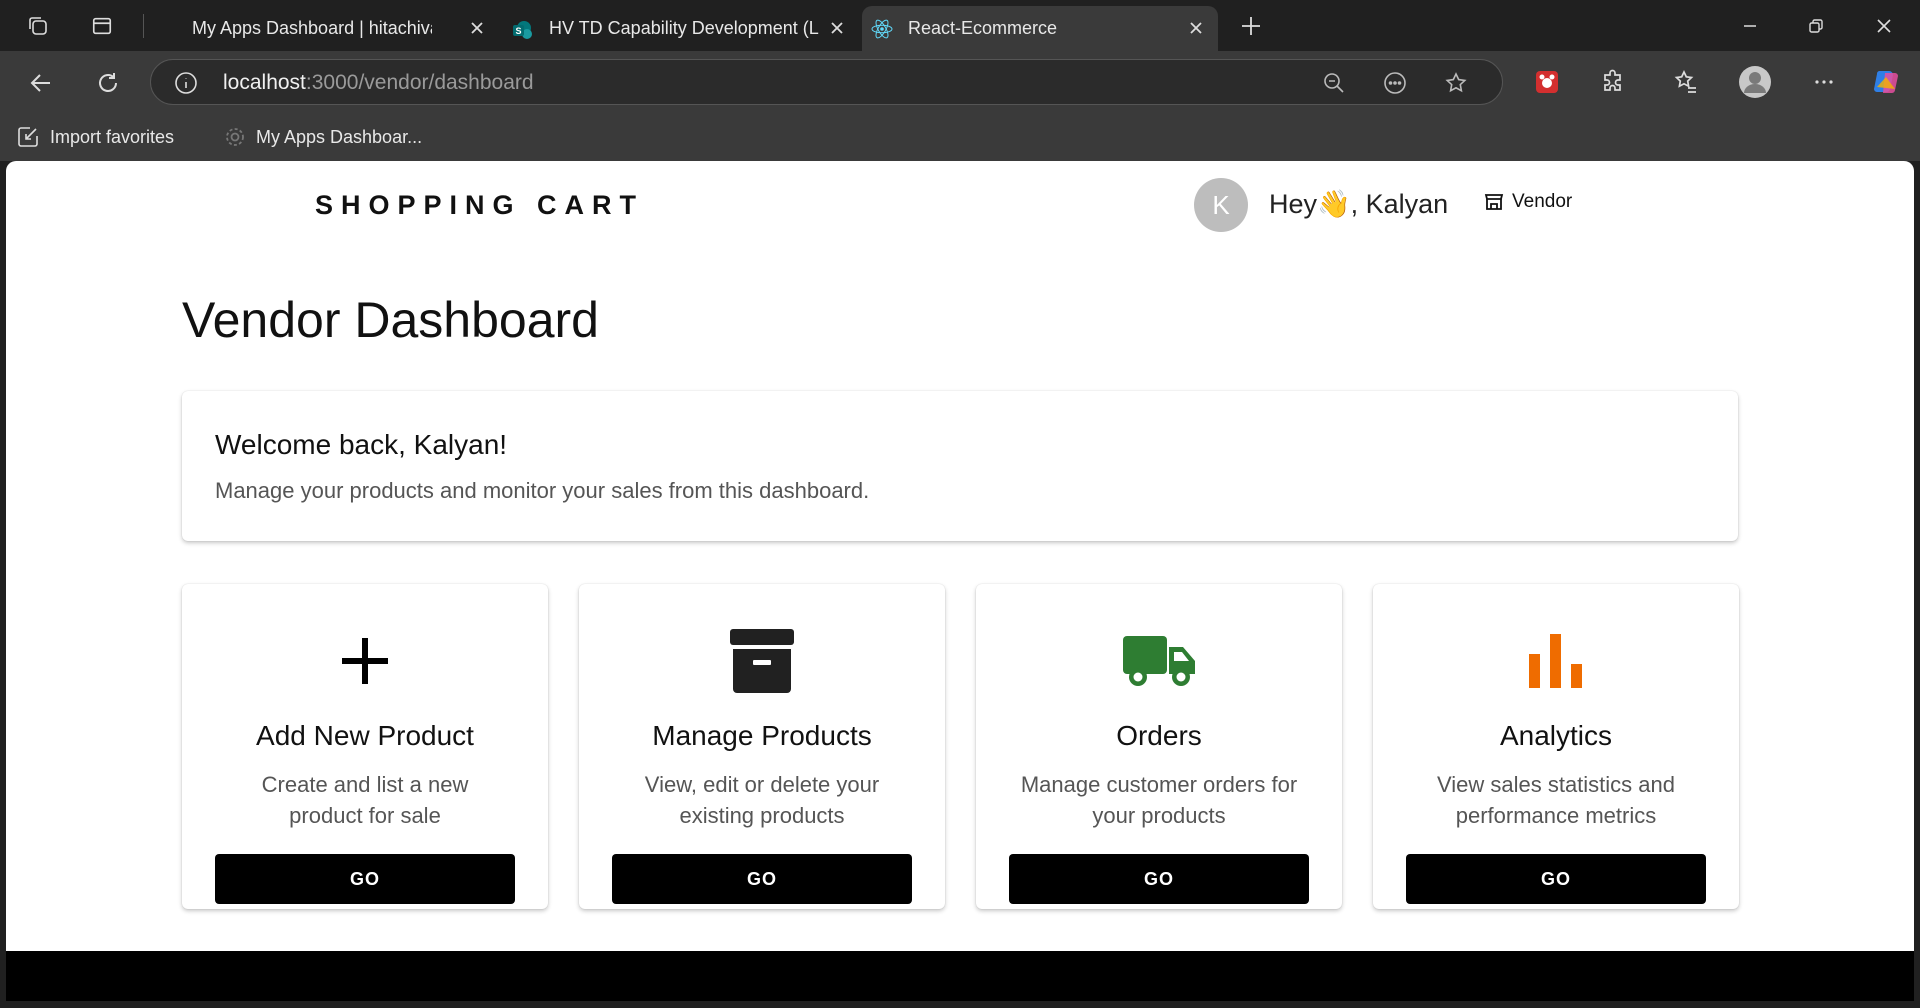 The height and width of the screenshot is (1008, 1920). Describe the element at coordinates (882, 29) in the screenshot. I see `react-logo-icon` at that location.